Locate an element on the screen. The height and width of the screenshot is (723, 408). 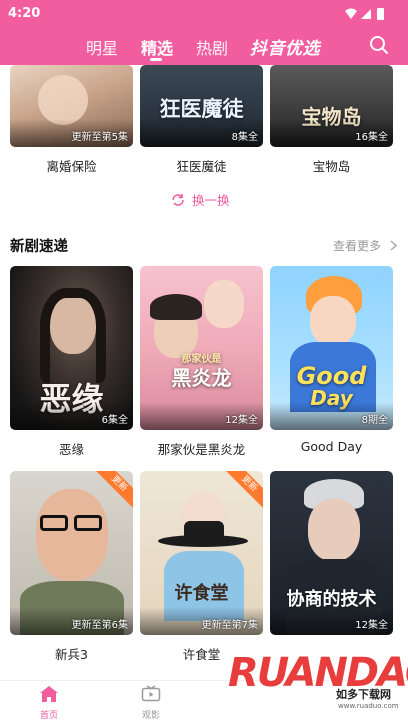
drama-title: 宝物岛 is located at coordinates (331, 165).